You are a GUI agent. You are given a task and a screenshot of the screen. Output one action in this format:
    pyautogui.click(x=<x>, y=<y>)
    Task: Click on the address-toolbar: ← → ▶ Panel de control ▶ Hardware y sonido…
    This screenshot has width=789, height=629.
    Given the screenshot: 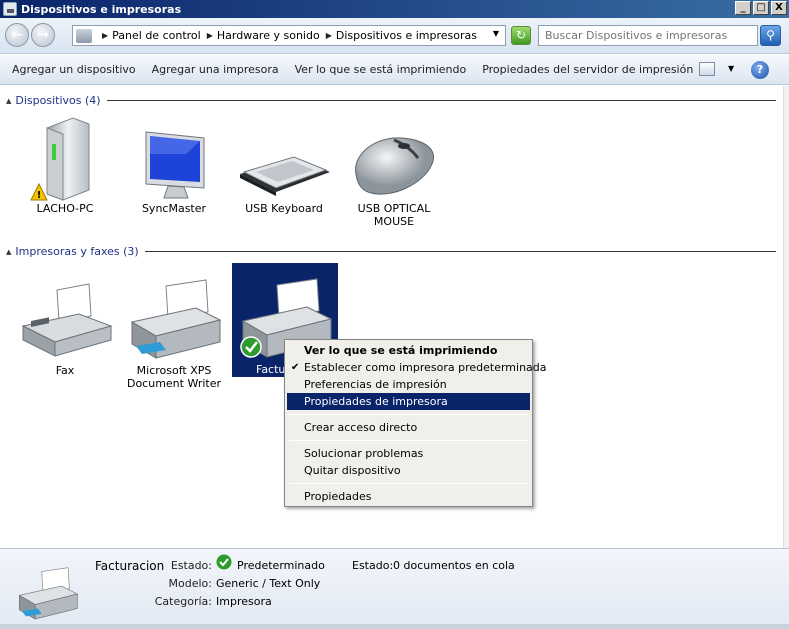 What is the action you would take?
    pyautogui.click(x=394, y=36)
    